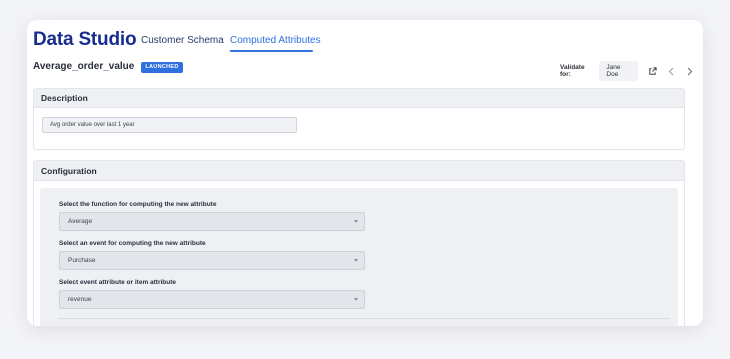 Image resolution: width=730 pixels, height=359 pixels. Describe the element at coordinates (64, 98) in the screenshot. I see `description-title: Description` at that location.